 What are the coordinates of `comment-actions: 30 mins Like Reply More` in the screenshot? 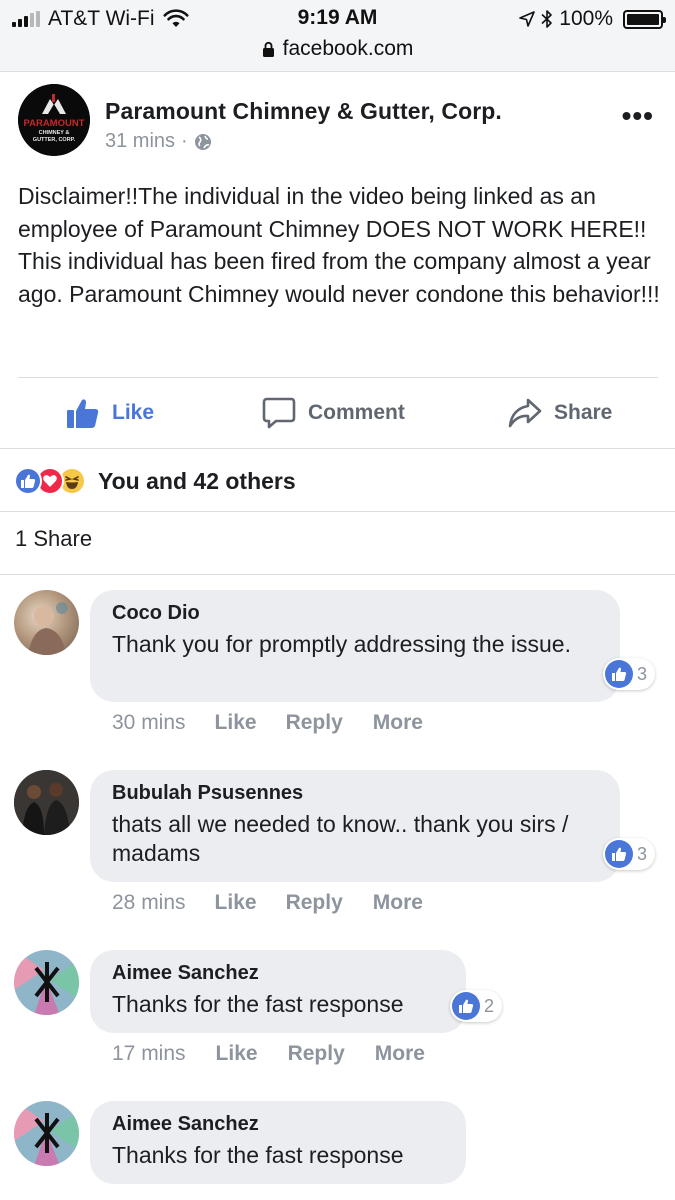 It's located at (267, 723).